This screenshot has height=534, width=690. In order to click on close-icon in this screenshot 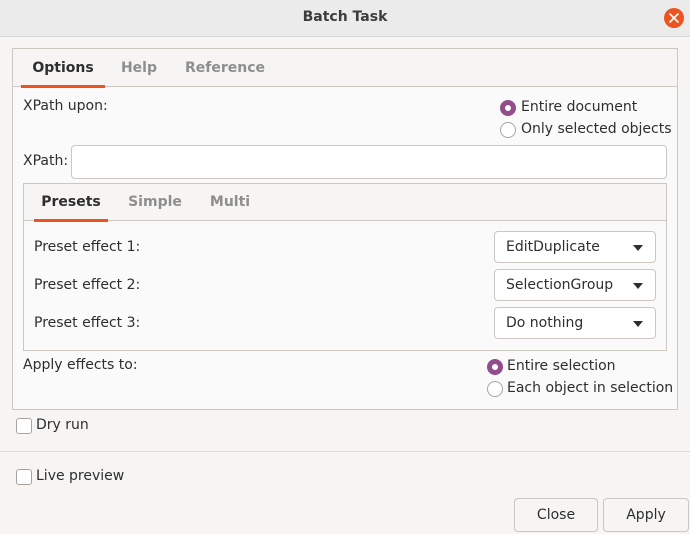, I will do `click(674, 18)`.